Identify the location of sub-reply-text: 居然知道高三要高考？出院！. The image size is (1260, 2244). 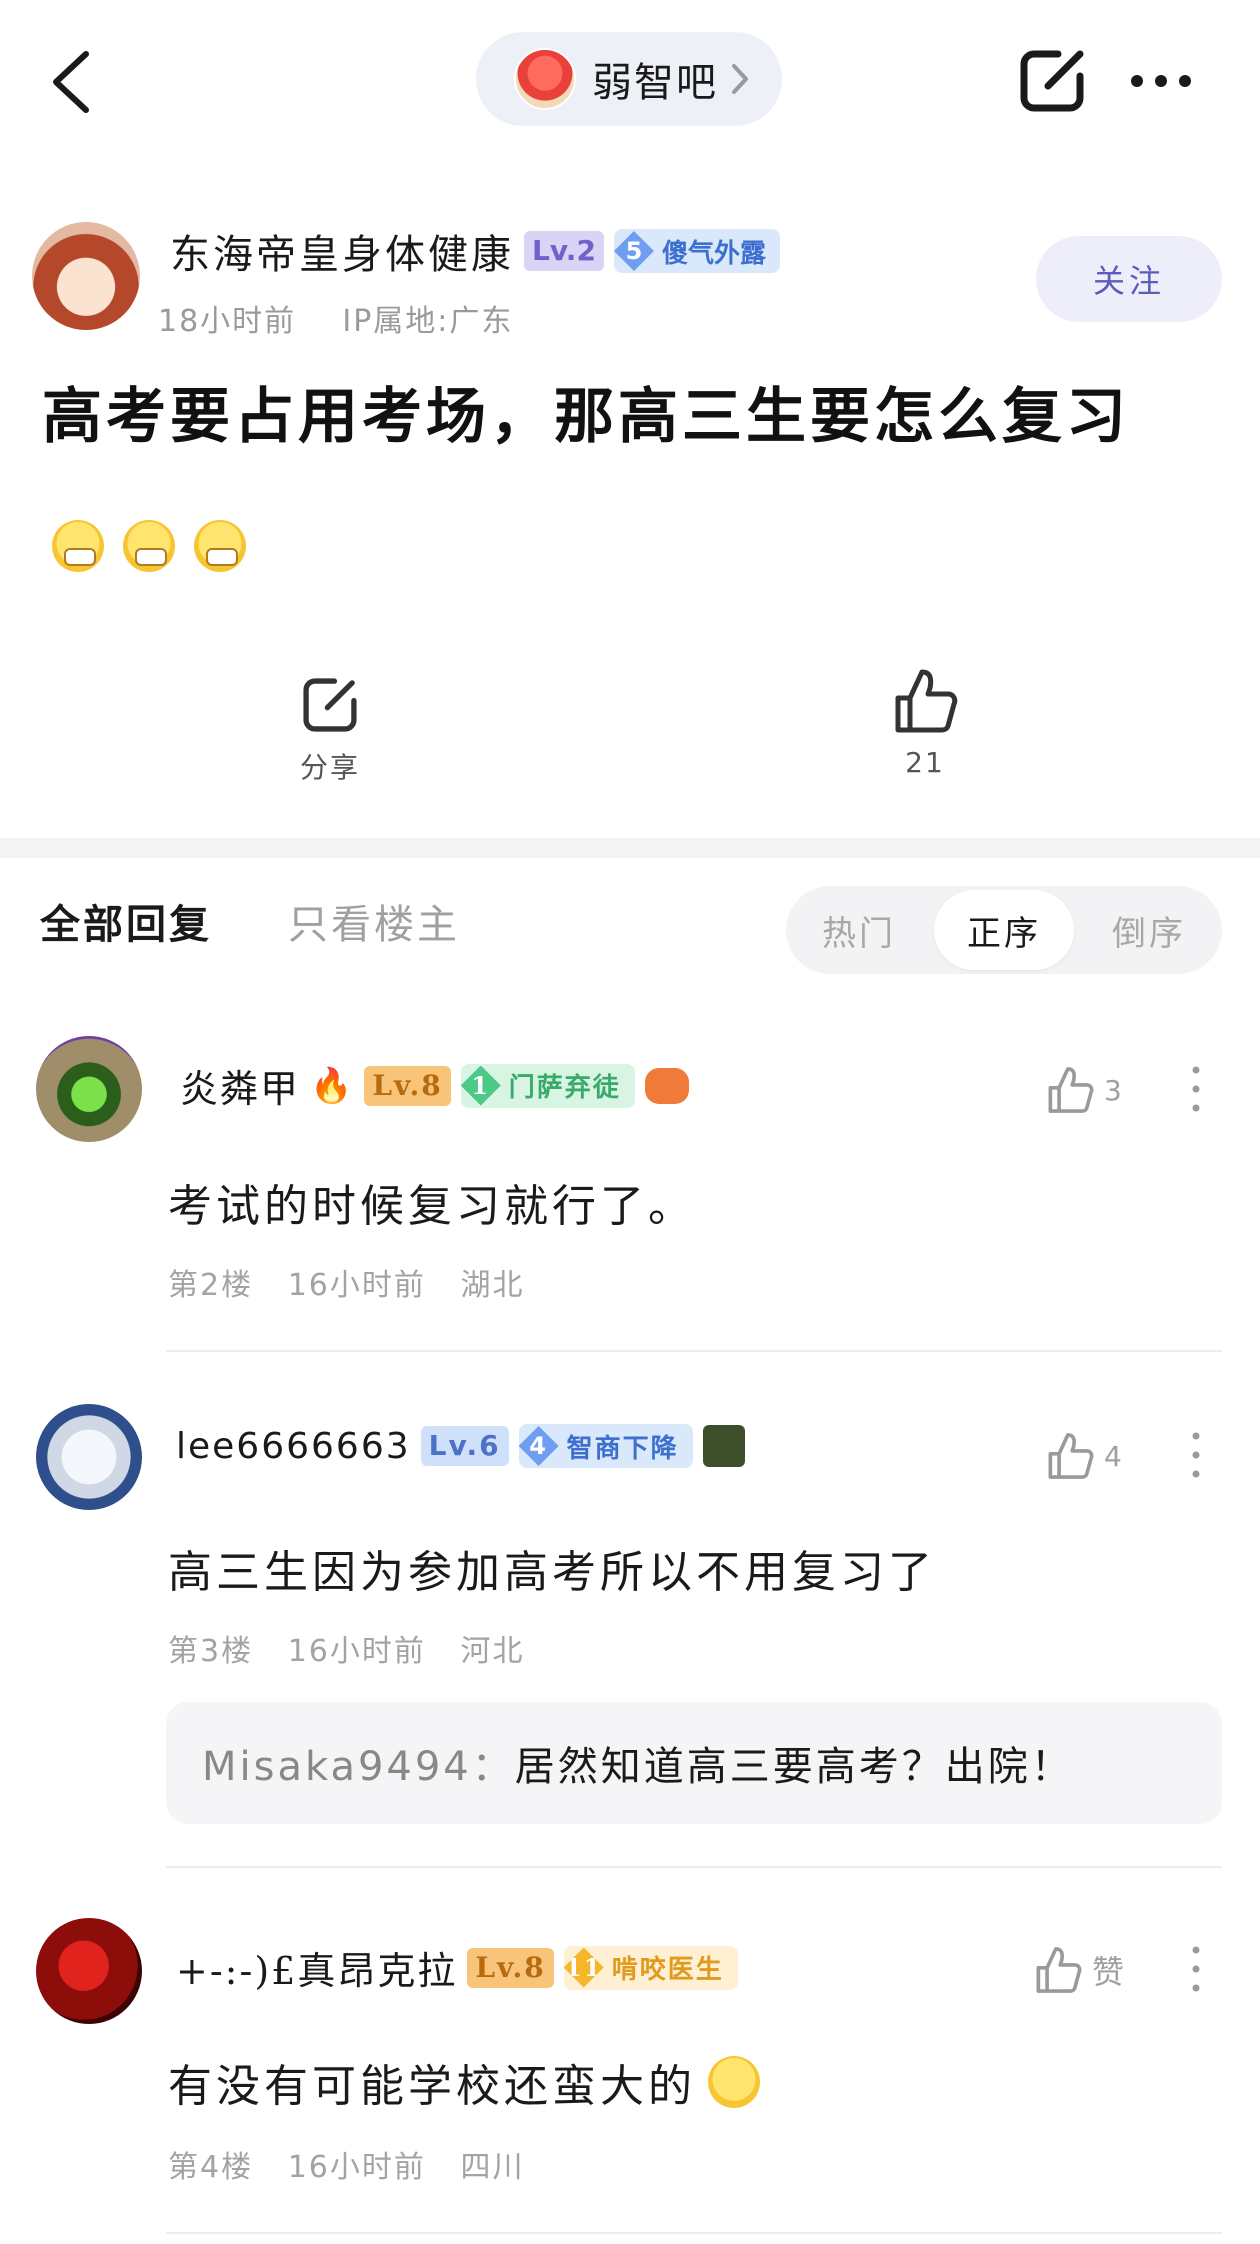
(794, 1767).